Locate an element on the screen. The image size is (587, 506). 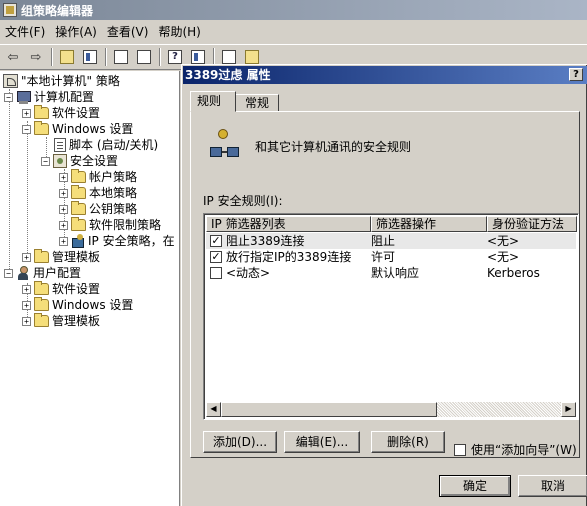
scroll-thumb is located at coordinates (329, 409).